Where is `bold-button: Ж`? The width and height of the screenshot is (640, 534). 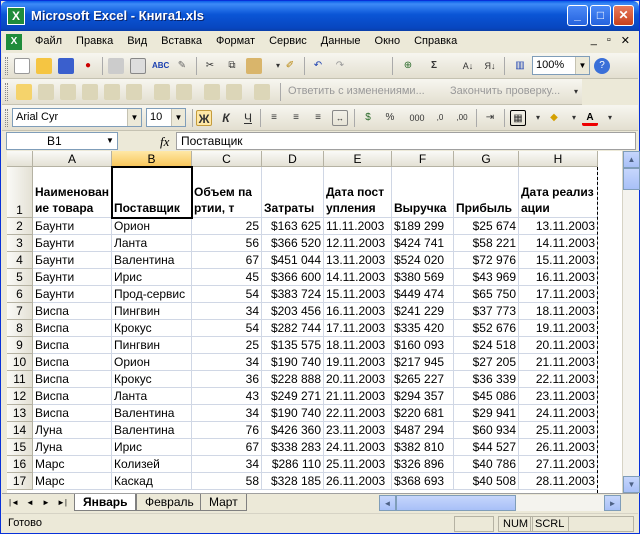
bold-button: Ж is located at coordinates (204, 118).